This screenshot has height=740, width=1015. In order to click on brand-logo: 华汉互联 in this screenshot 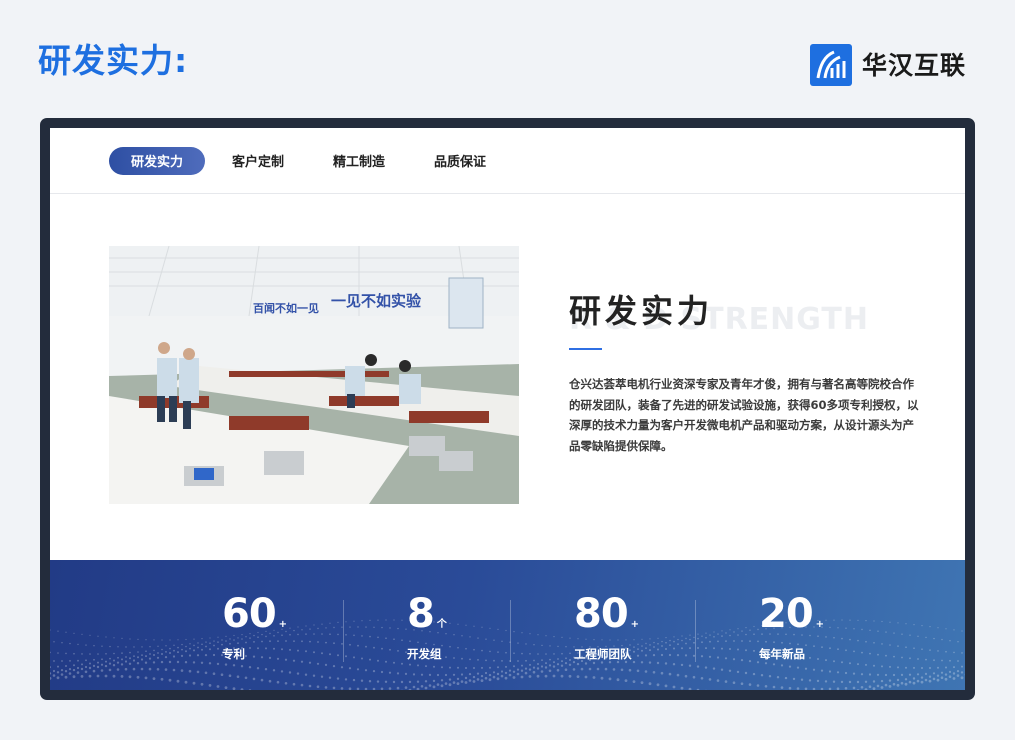, I will do `click(888, 65)`.